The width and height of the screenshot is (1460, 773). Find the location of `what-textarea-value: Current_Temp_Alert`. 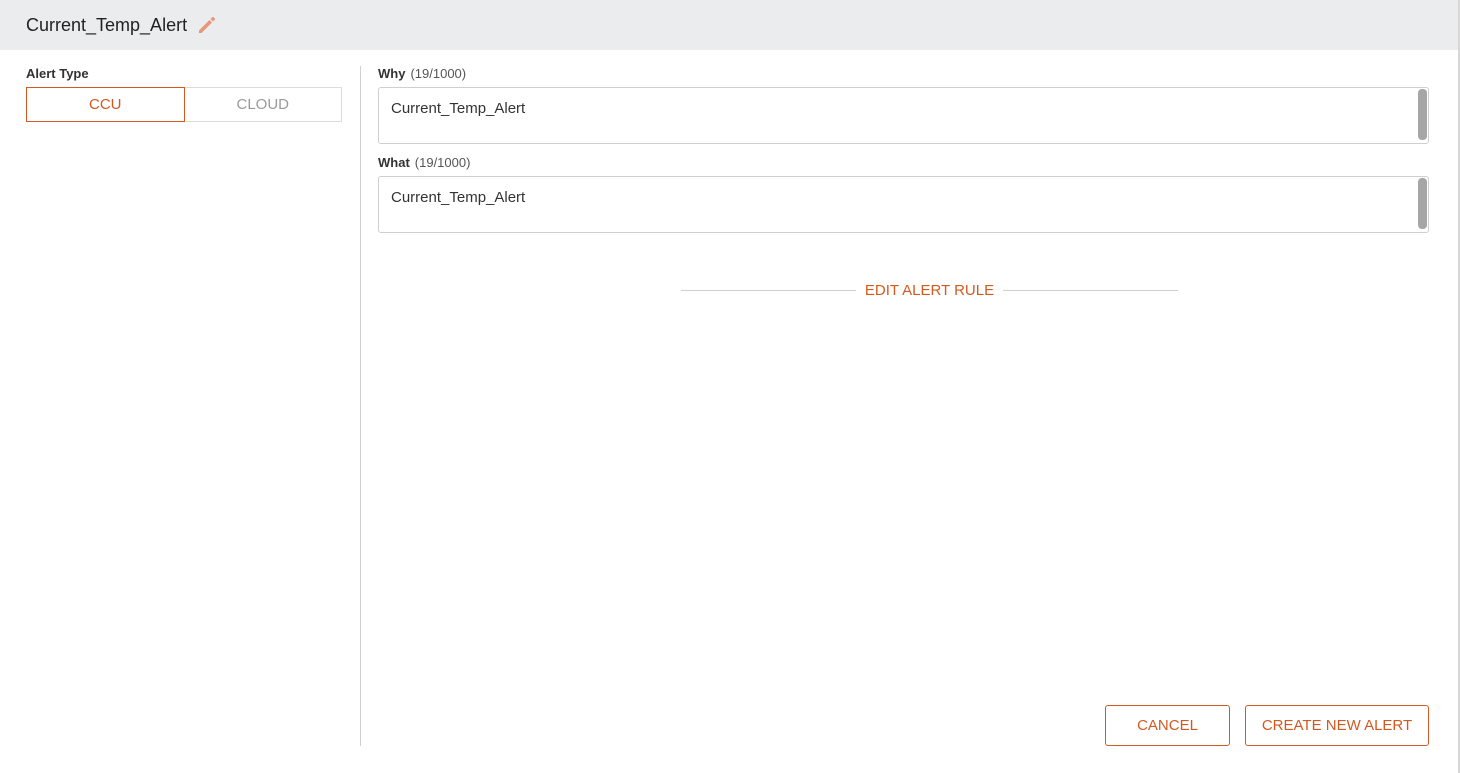

what-textarea-value: Current_Temp_Alert is located at coordinates (458, 197).